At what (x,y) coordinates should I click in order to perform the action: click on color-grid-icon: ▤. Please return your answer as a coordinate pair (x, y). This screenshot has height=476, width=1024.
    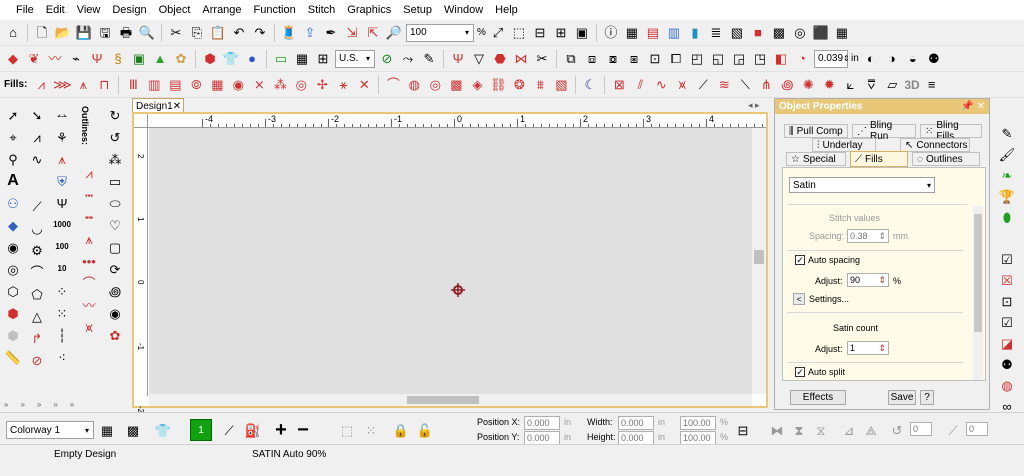
    Looking at the image, I should click on (653, 33).